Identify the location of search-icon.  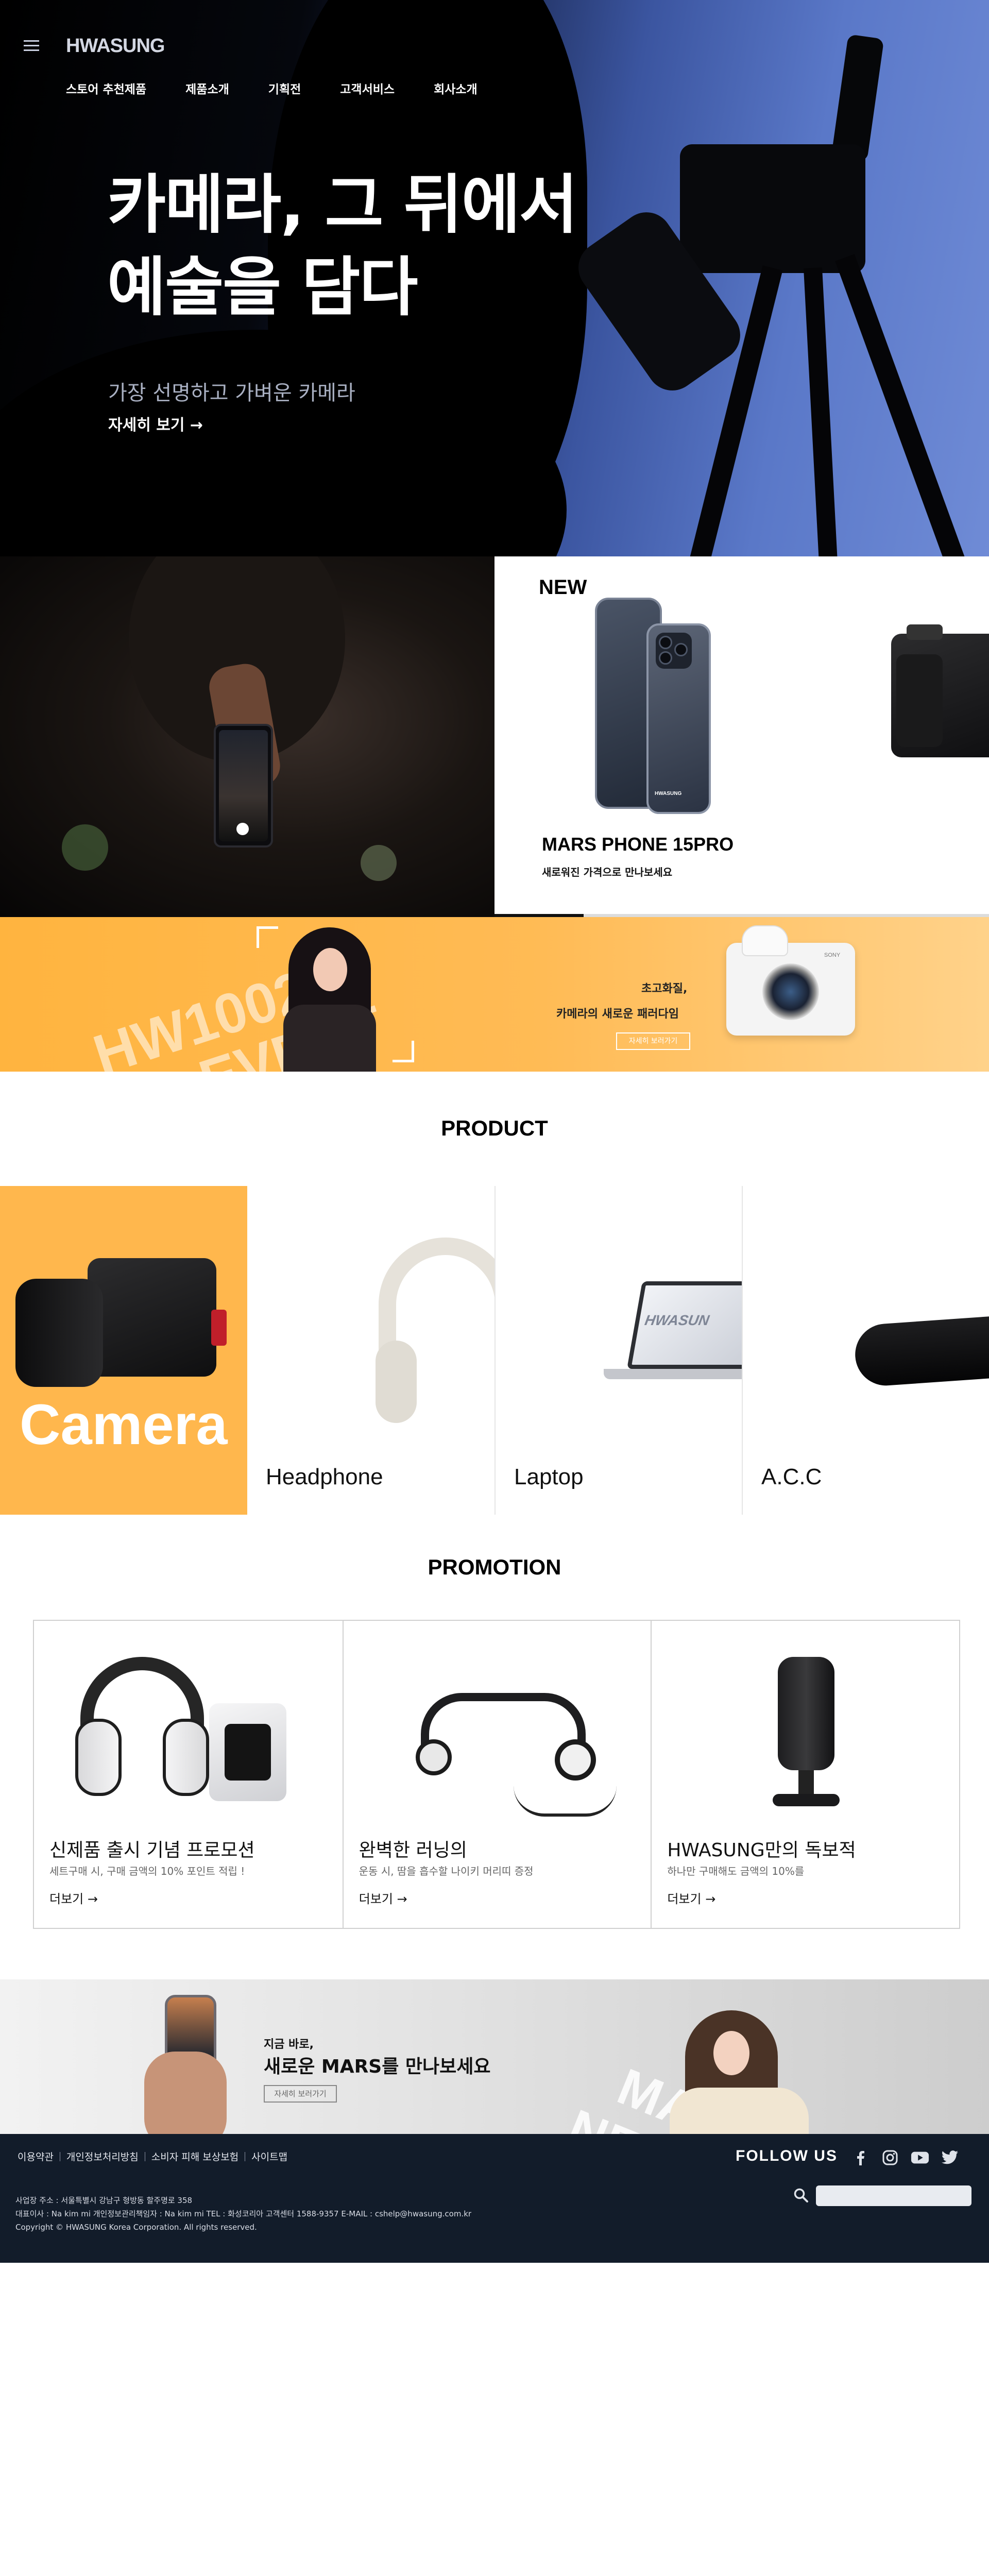
(801, 2196).